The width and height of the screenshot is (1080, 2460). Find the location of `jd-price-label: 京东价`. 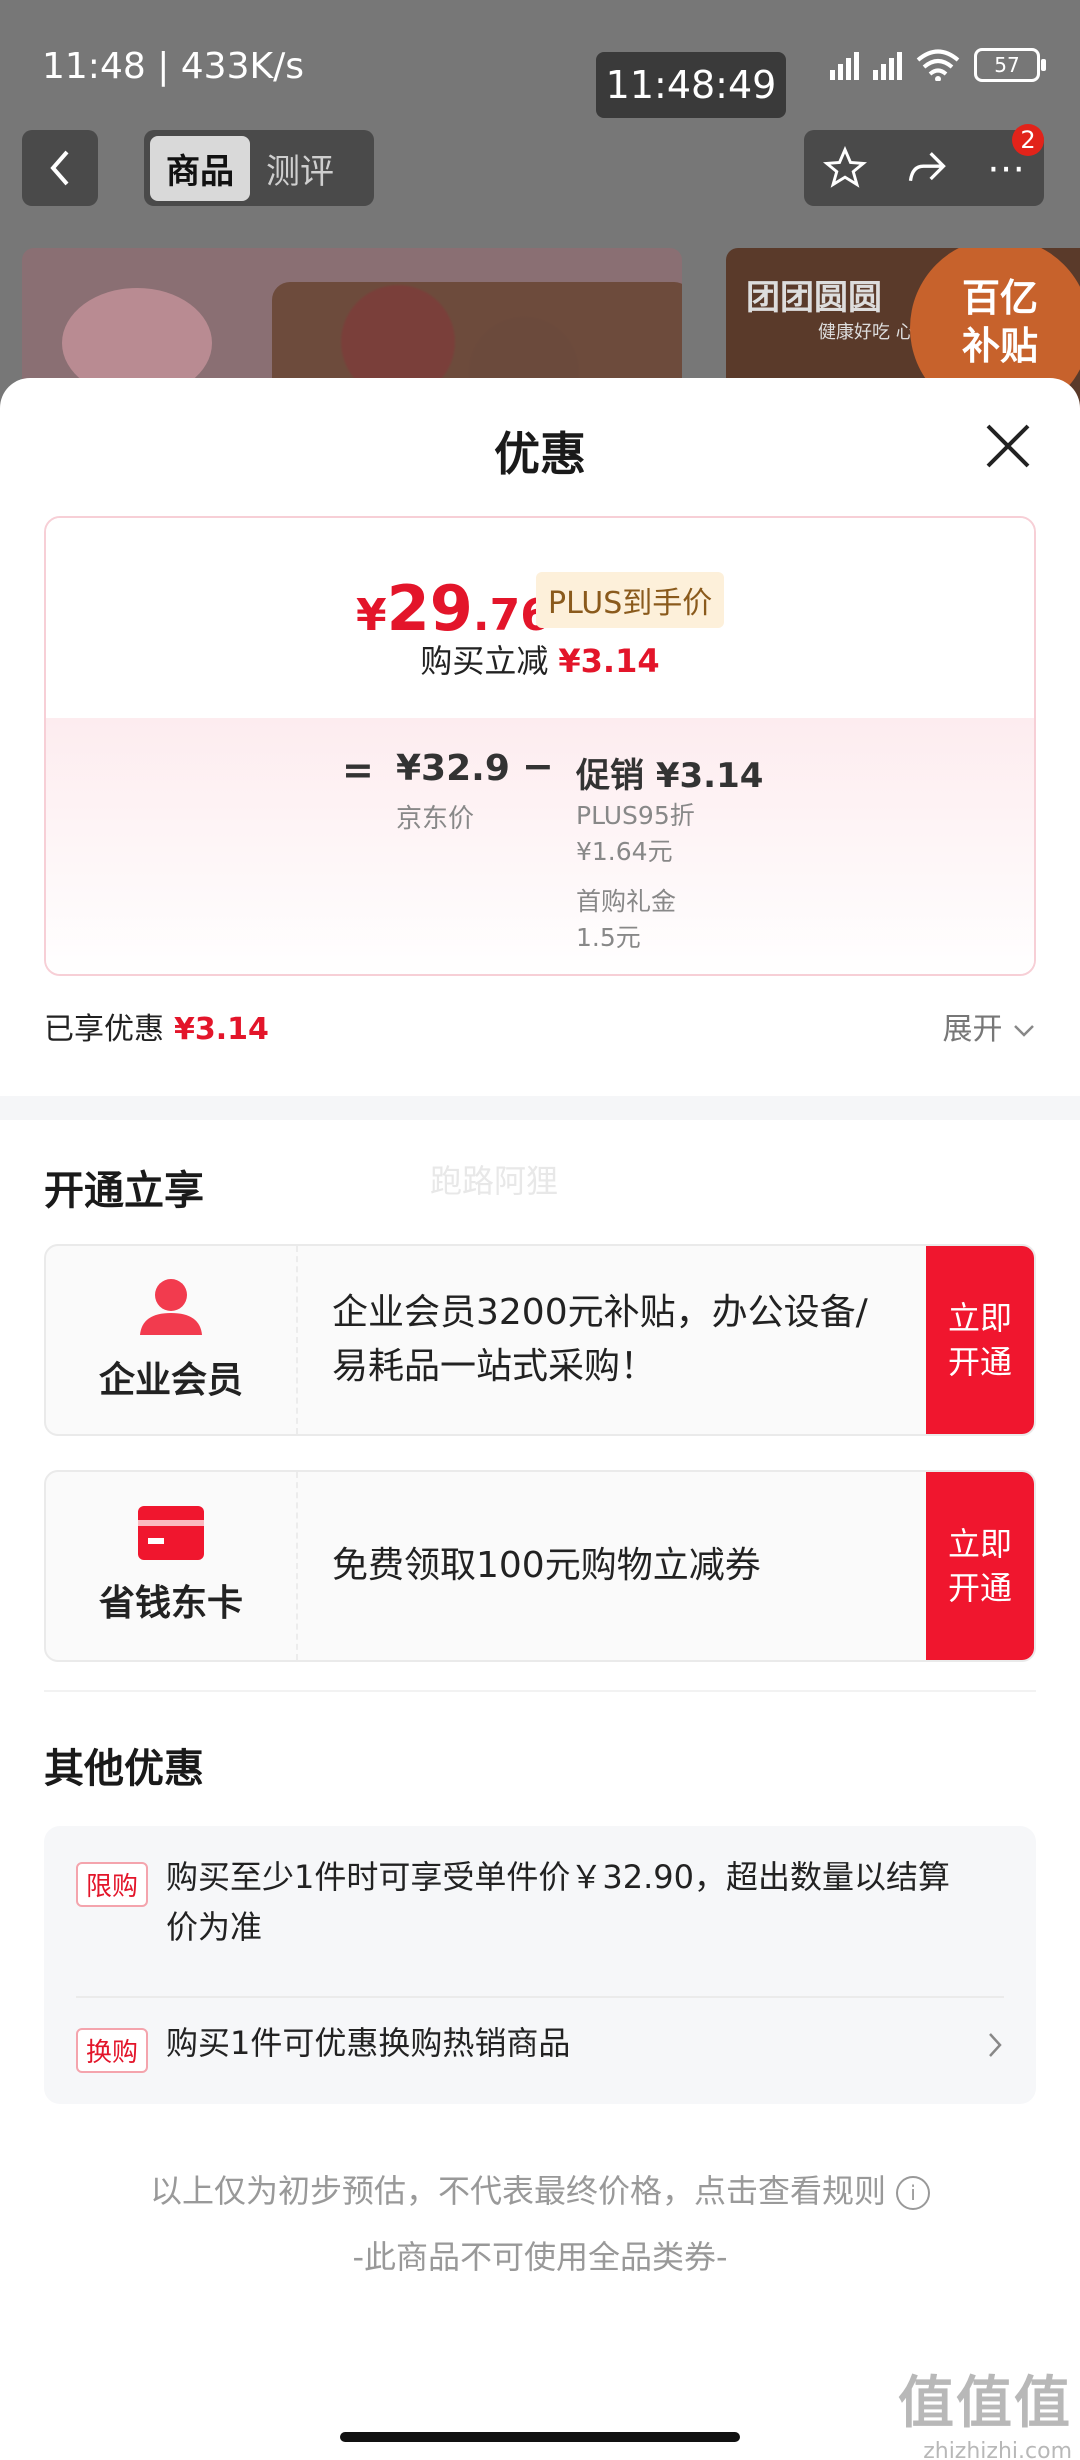

jd-price-label: 京东价 is located at coordinates (435, 819).